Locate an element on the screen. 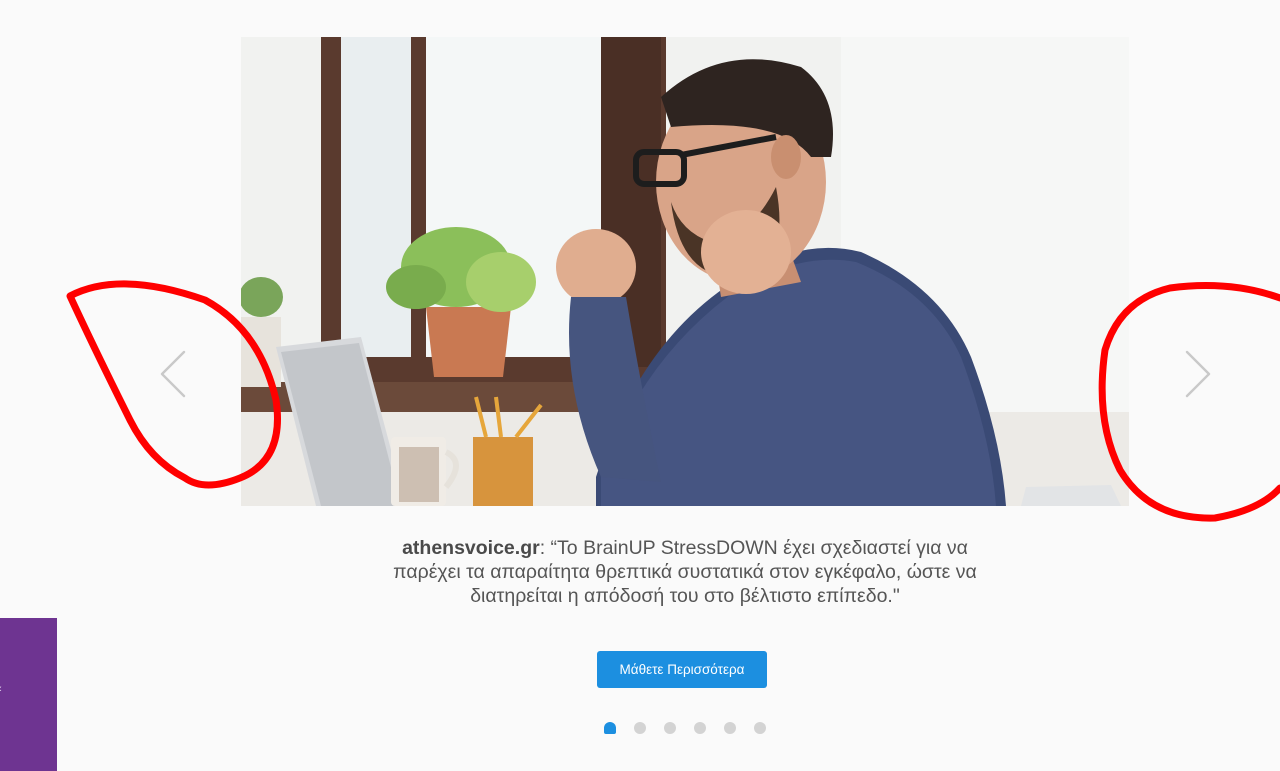 This screenshot has width=1280, height=771. chevron-right-icon is located at coordinates (1198, 374).